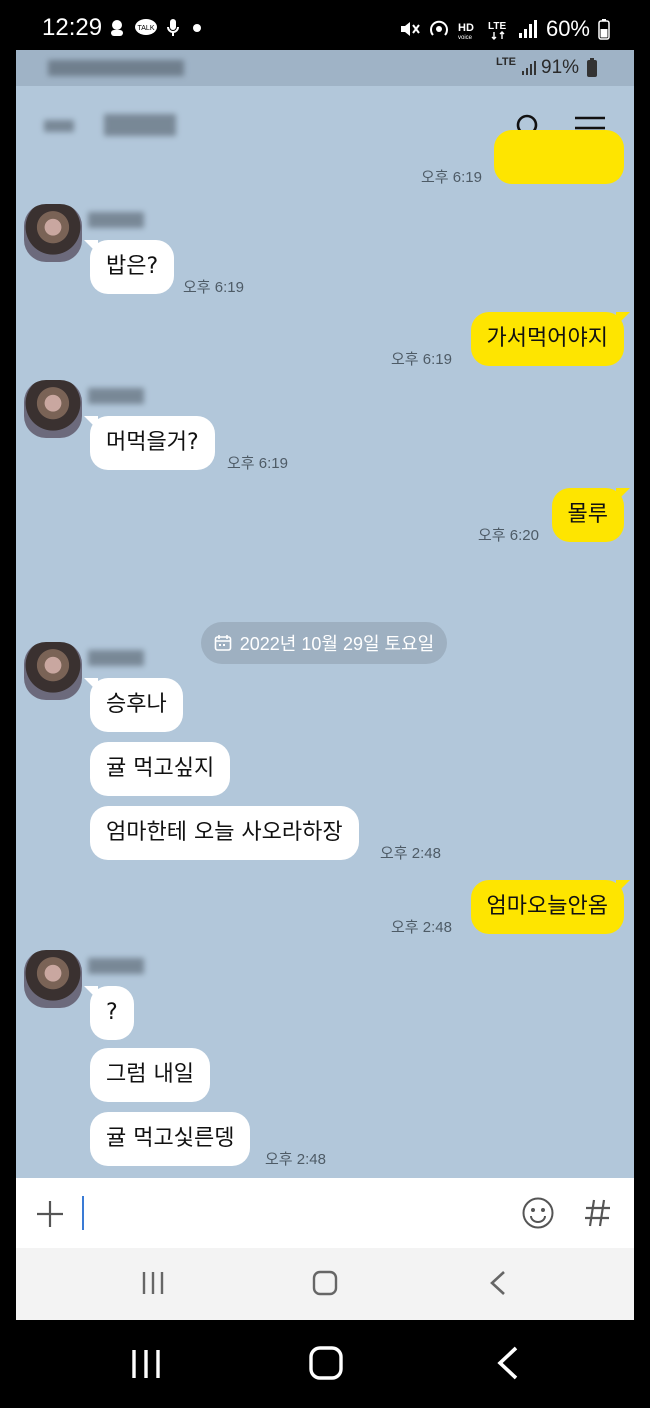 The image size is (650, 1408). What do you see at coordinates (592, 67) in the screenshot?
I see `inner-battery-icon` at bounding box center [592, 67].